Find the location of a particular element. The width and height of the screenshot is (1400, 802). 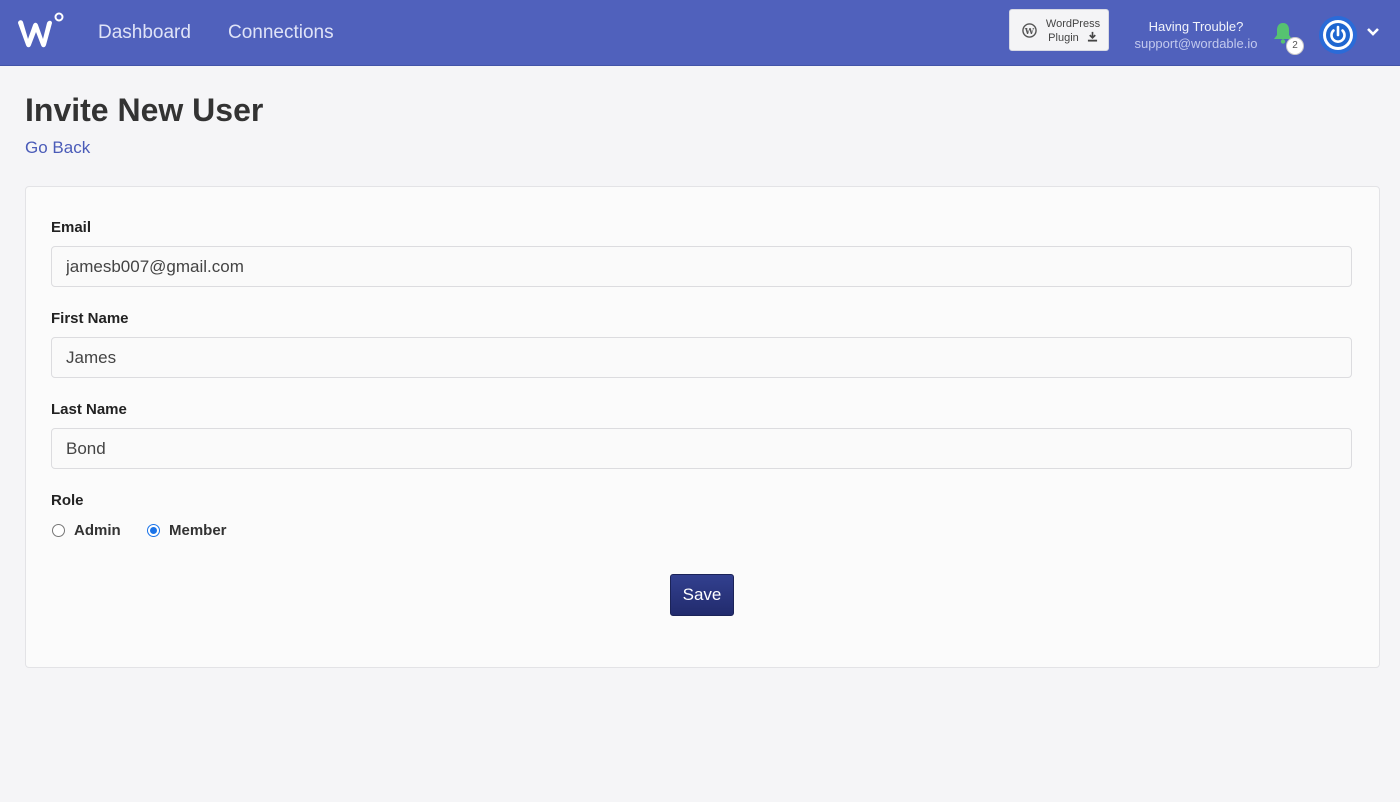

wordpress-plugin-line1: WordPress is located at coordinates (1073, 24).